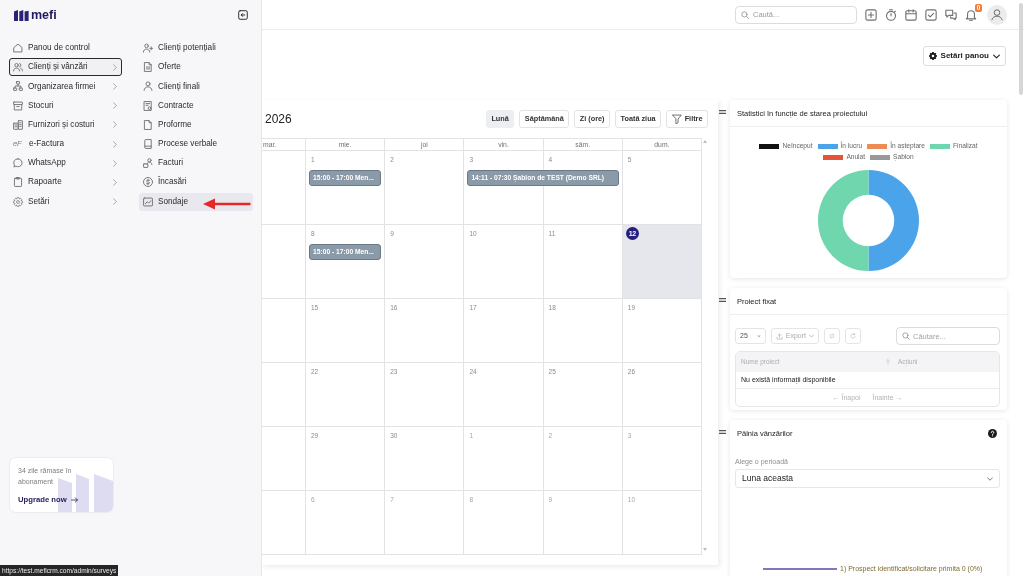 The height and width of the screenshot is (576, 1024). Describe the element at coordinates (243, 15) in the screenshot. I see `sidebar-toggle-icon` at that location.